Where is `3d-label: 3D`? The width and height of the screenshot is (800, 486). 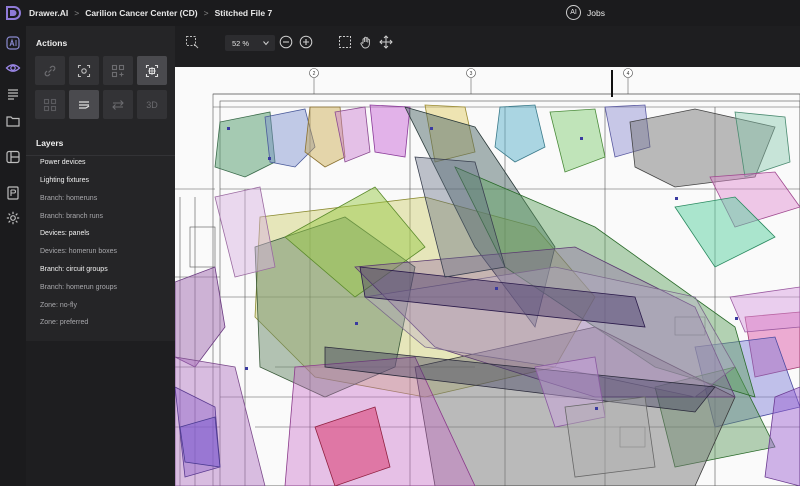
3d-label: 3D is located at coordinates (152, 104).